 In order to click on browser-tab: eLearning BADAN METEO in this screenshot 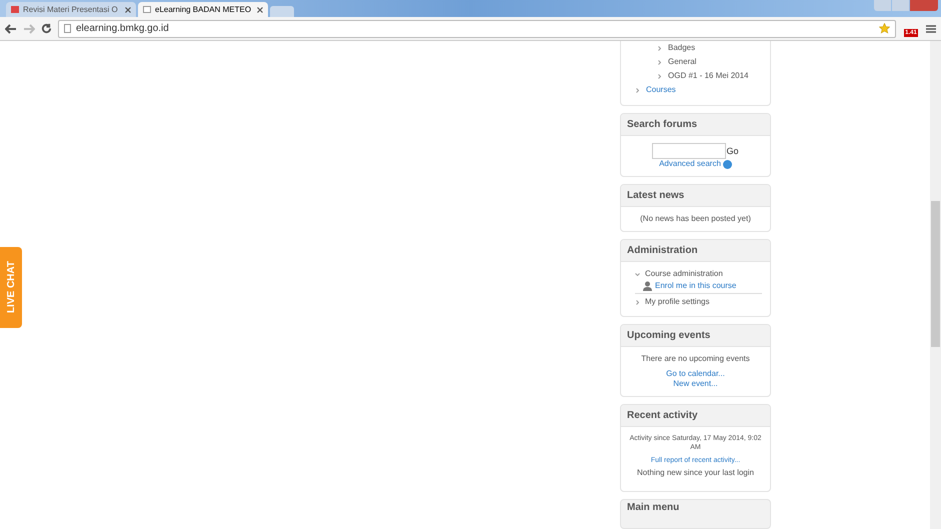, I will do `click(203, 9)`.